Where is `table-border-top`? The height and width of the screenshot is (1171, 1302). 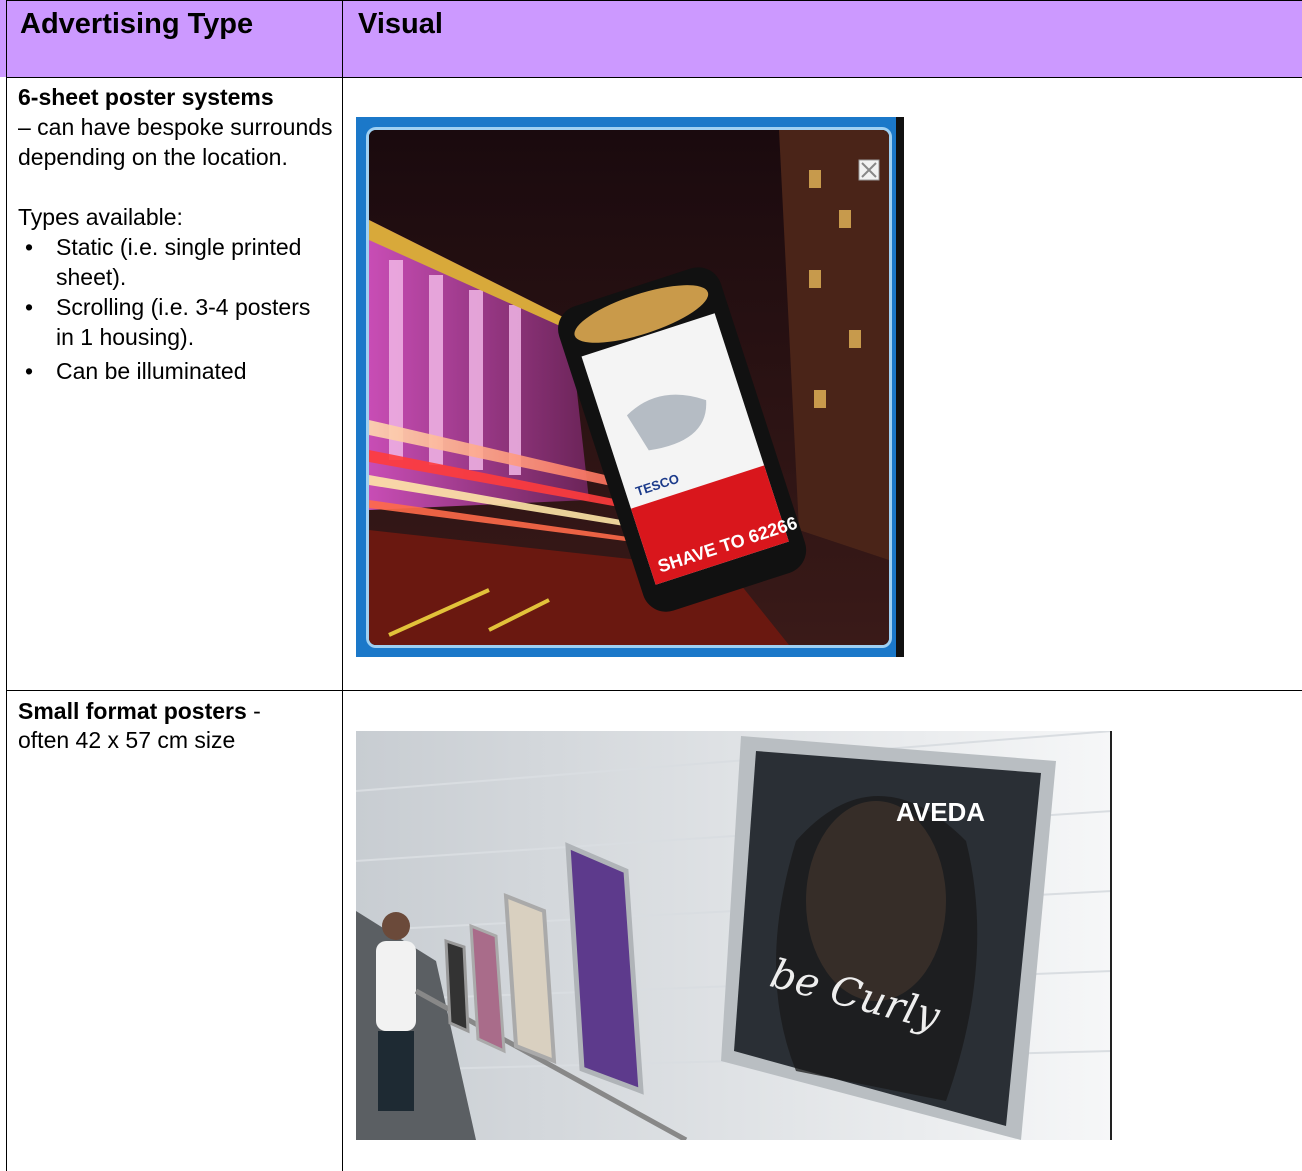 table-border-top is located at coordinates (654, 0).